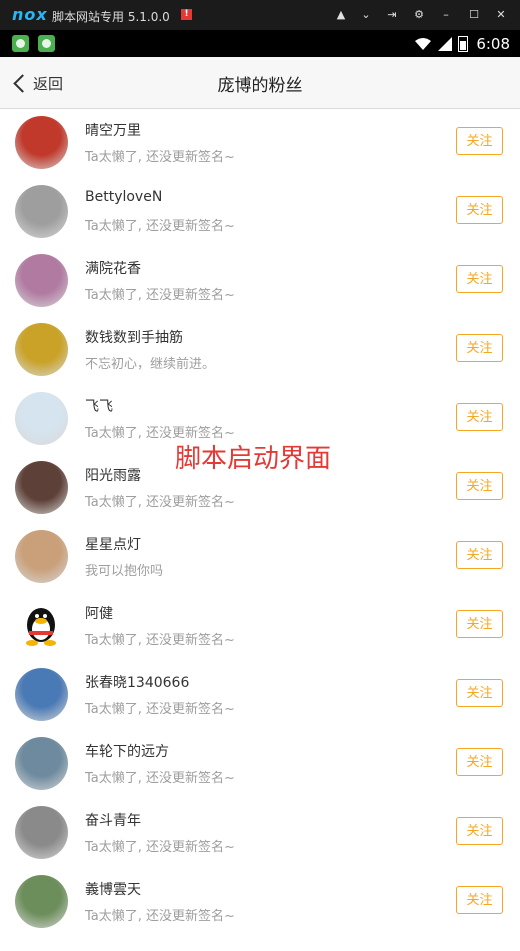 The image size is (520, 951). What do you see at coordinates (260, 763) in the screenshot?
I see `list-item: 车轮下的远方 Ta太懒了, 还没更新签名~ 关注` at bounding box center [260, 763].